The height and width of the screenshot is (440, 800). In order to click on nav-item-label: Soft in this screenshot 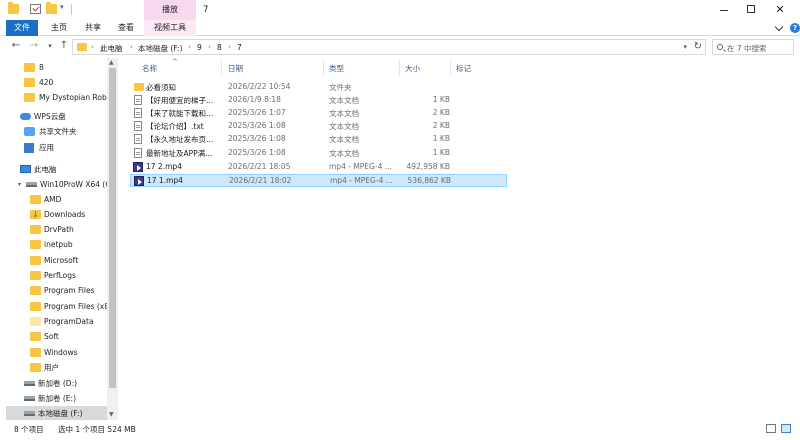, I will do `click(51, 336)`.